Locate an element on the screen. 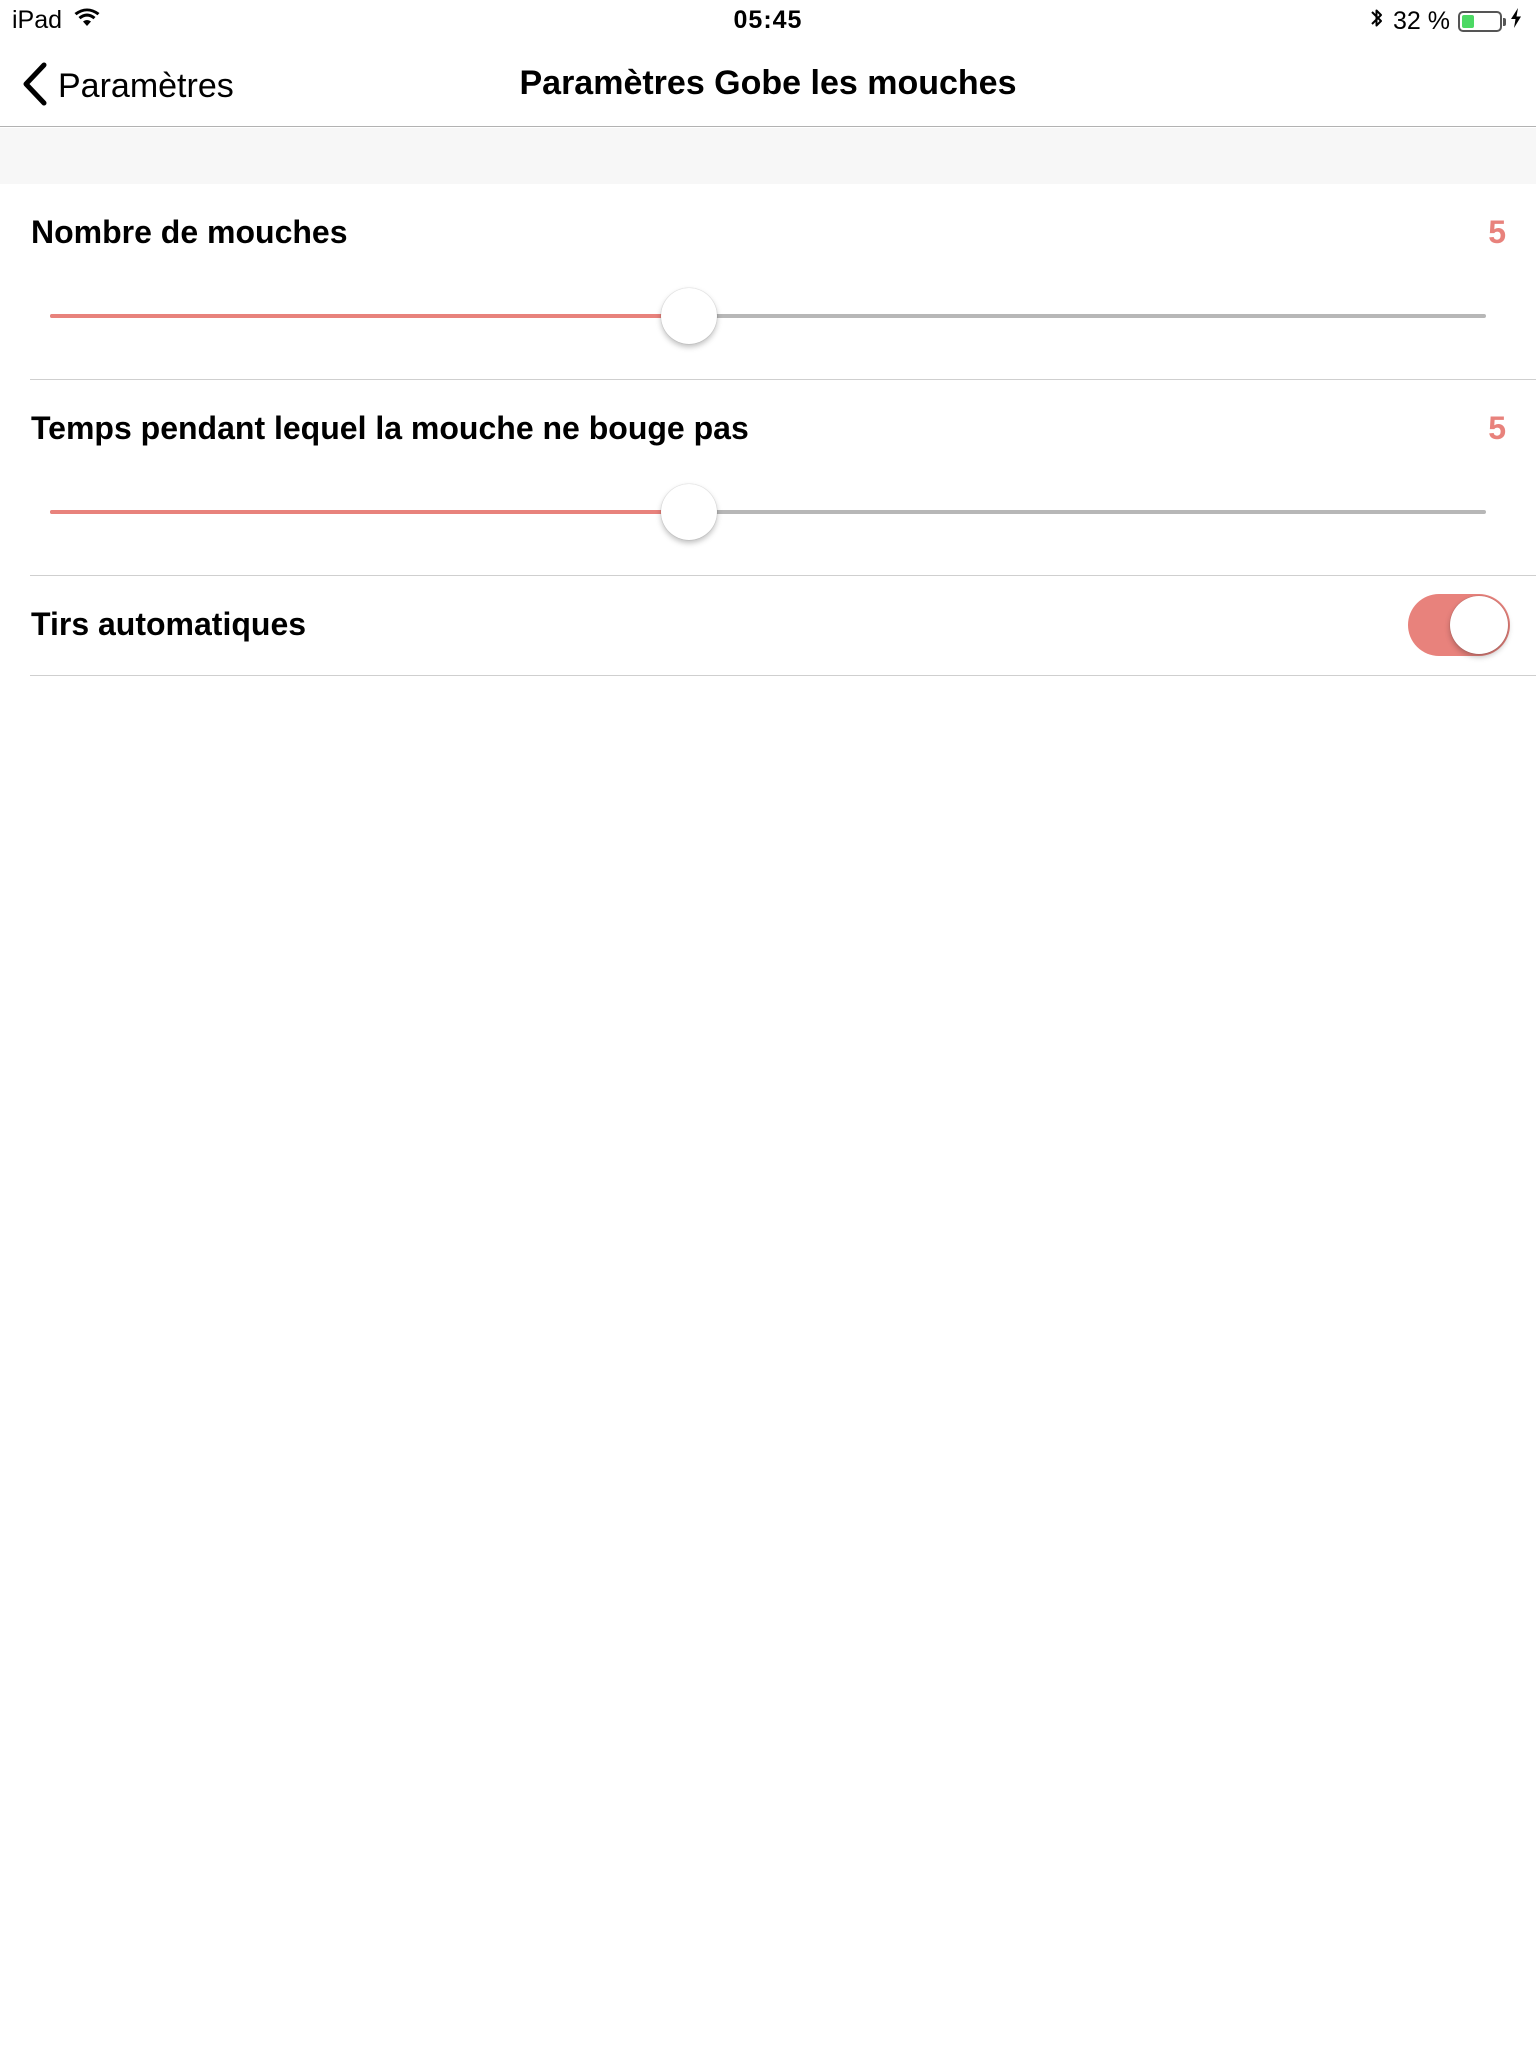 This screenshot has height=2048, width=1536. battery-level is located at coordinates (1468, 21).